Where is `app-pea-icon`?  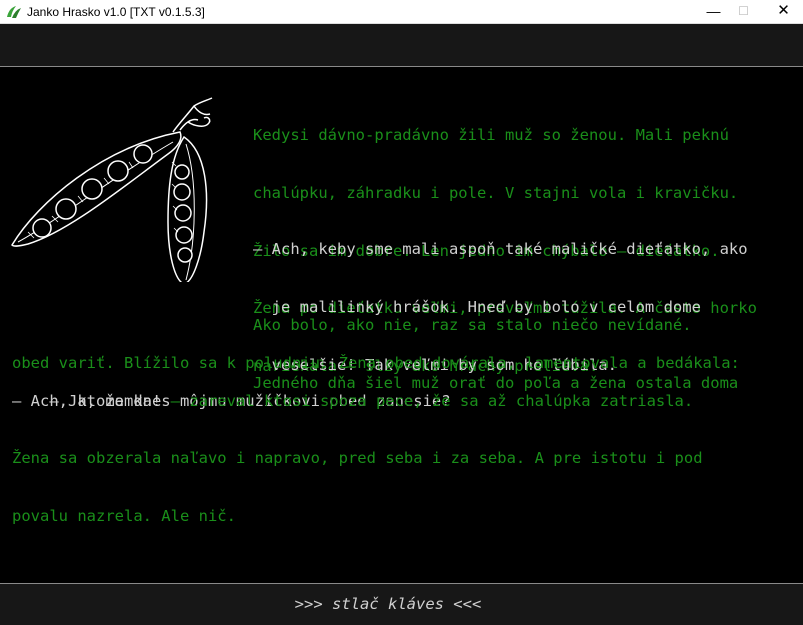 app-pea-icon is located at coordinates (14, 12).